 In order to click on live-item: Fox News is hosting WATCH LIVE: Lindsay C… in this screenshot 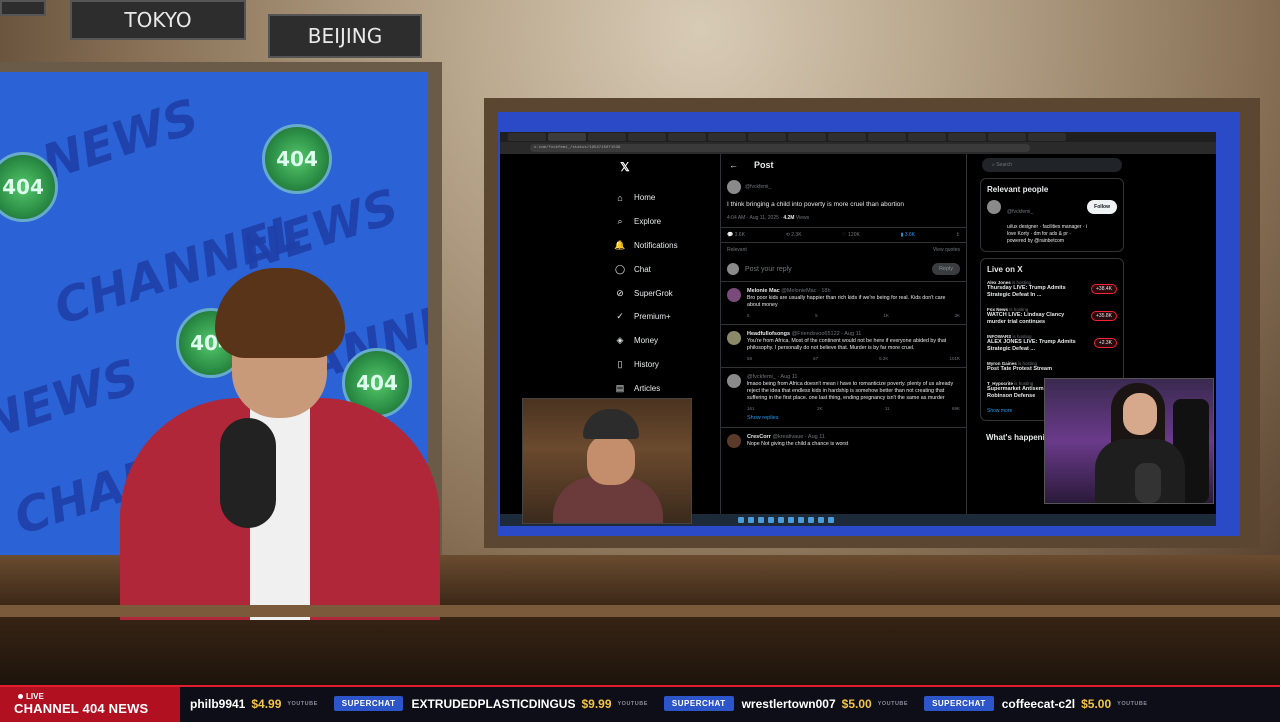, I will do `click(1052, 316)`.